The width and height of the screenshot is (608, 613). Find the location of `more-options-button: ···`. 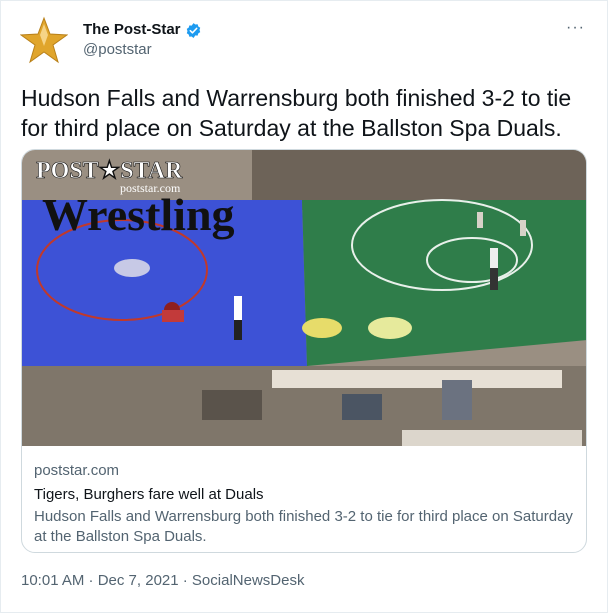

more-options-button: ··· is located at coordinates (575, 28).